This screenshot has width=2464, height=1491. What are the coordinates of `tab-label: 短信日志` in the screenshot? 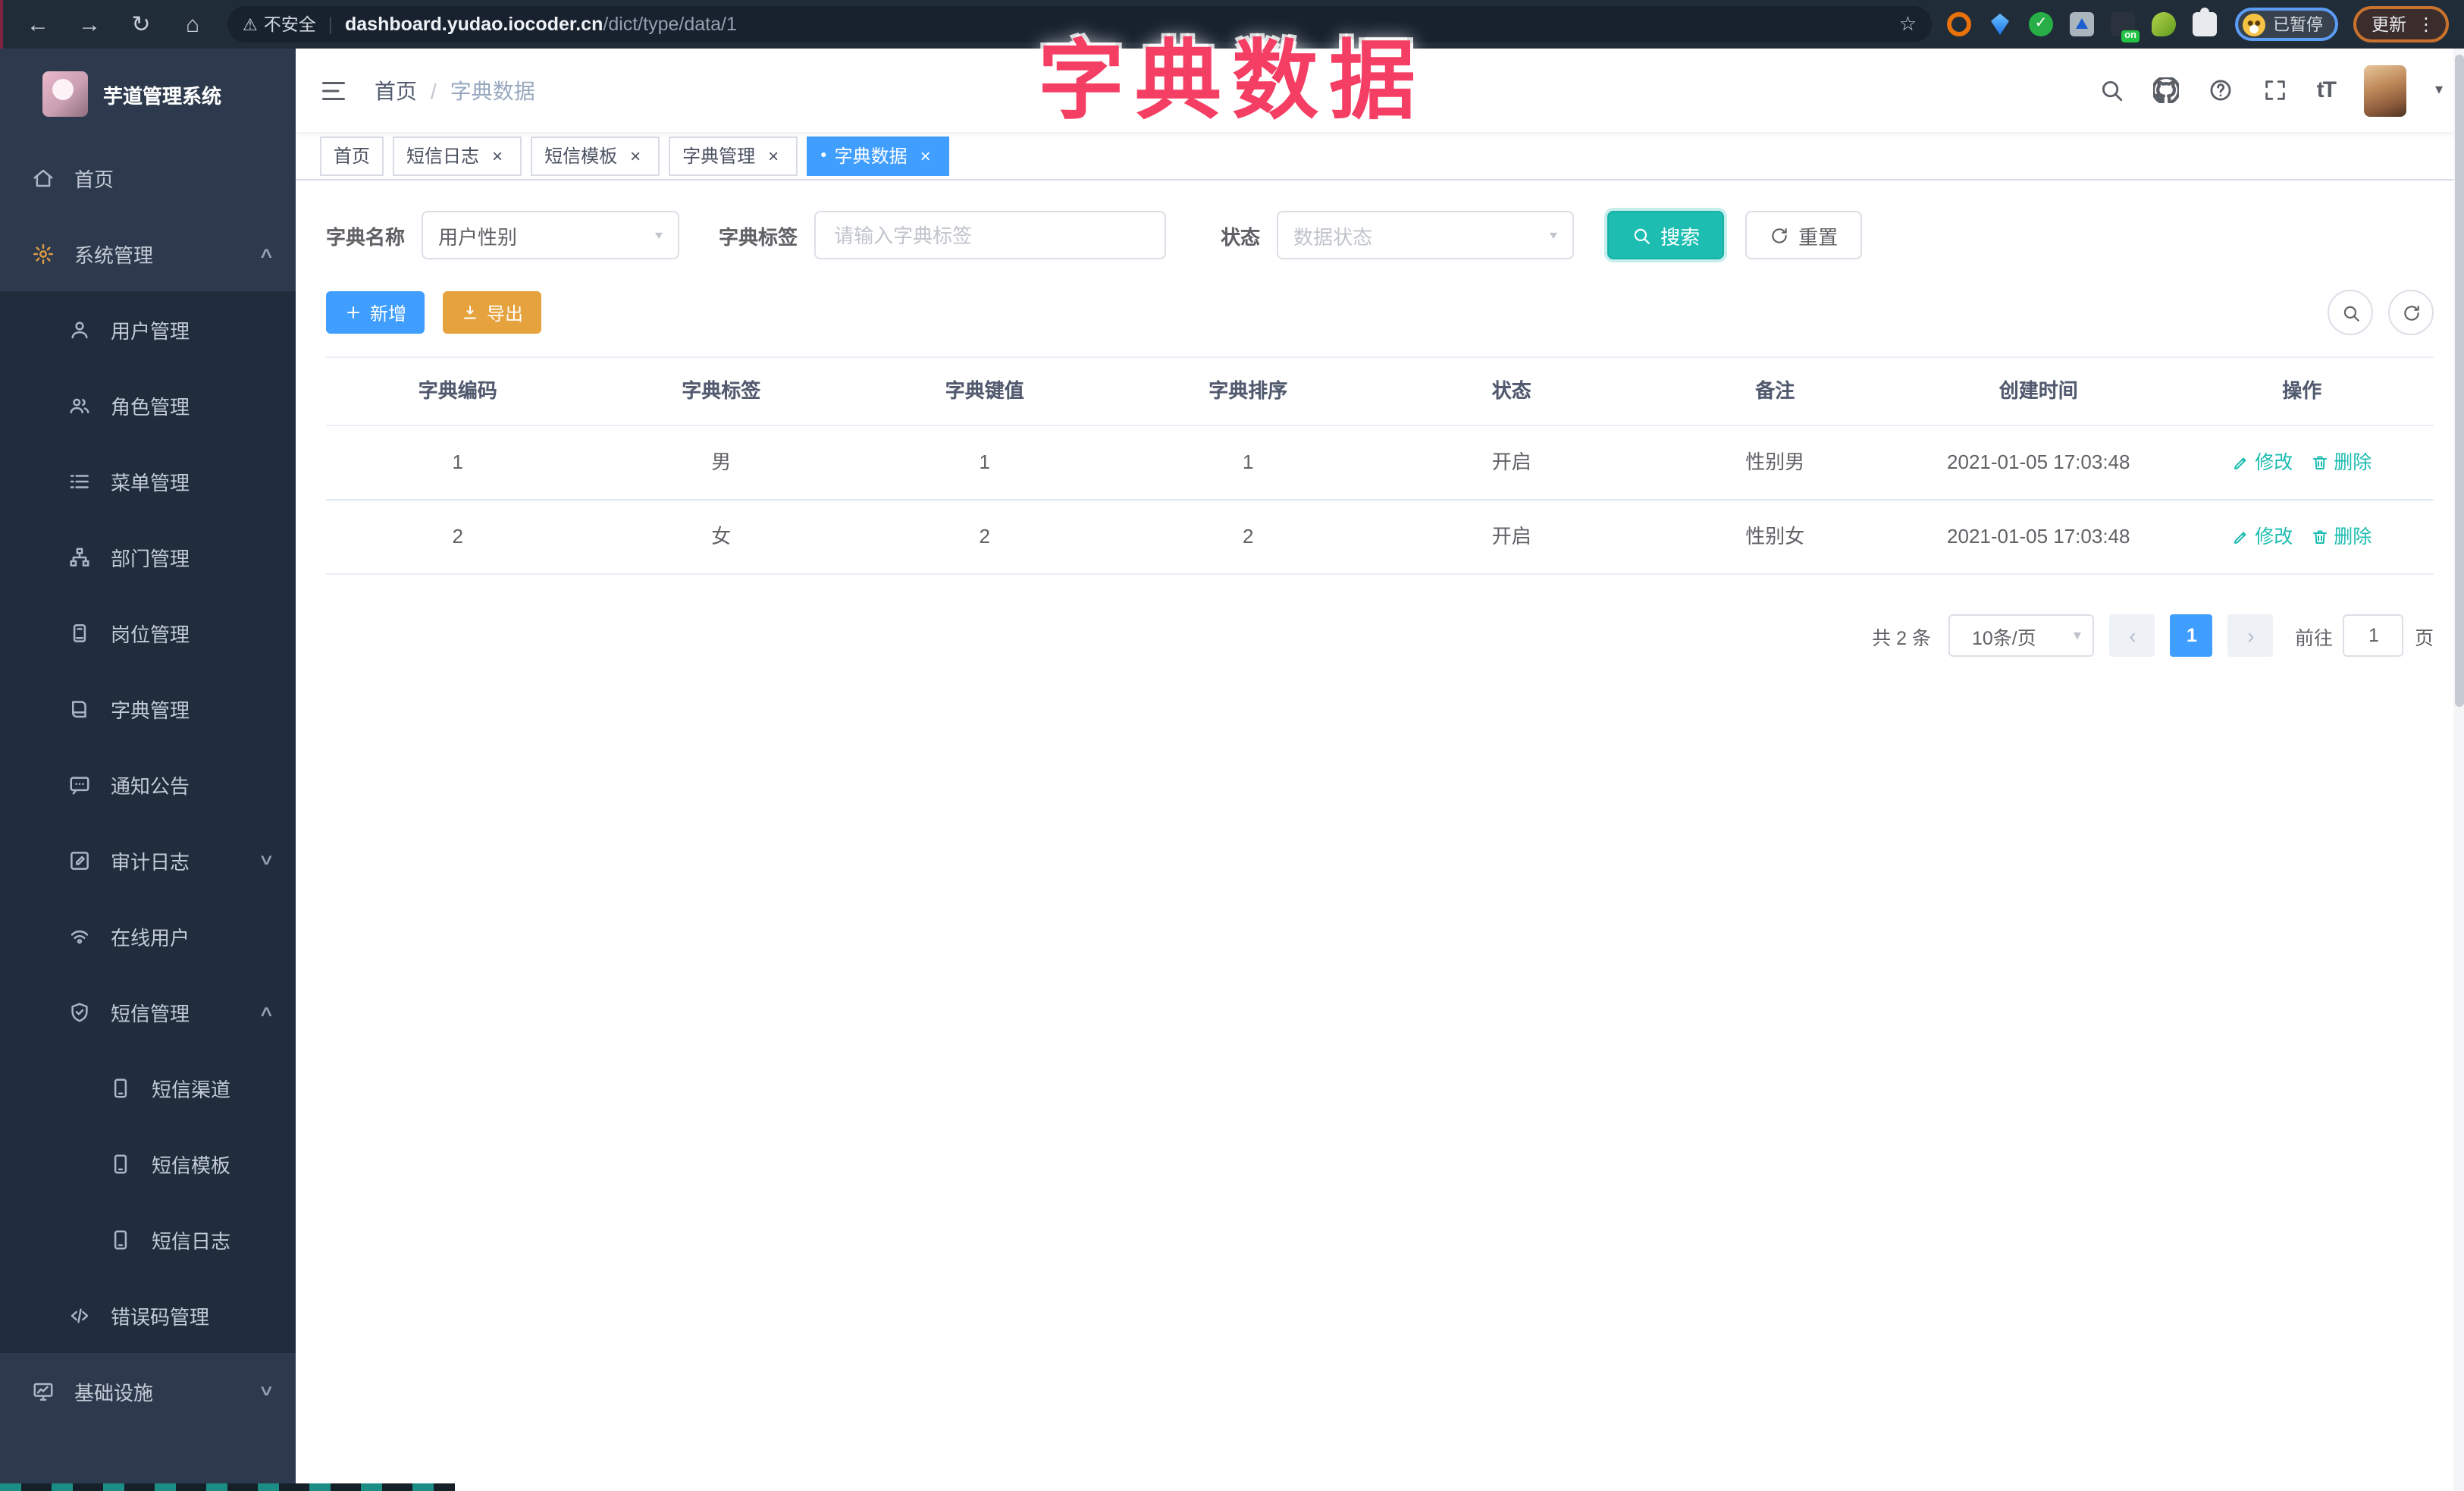 It's located at (443, 156).